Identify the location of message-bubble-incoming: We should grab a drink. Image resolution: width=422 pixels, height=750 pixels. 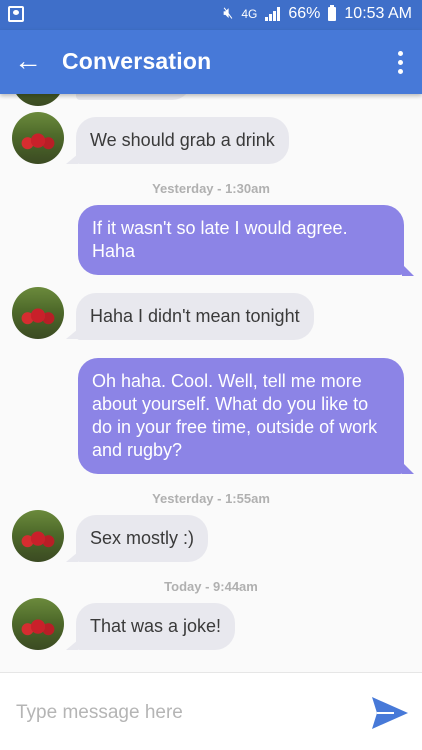
(182, 140).